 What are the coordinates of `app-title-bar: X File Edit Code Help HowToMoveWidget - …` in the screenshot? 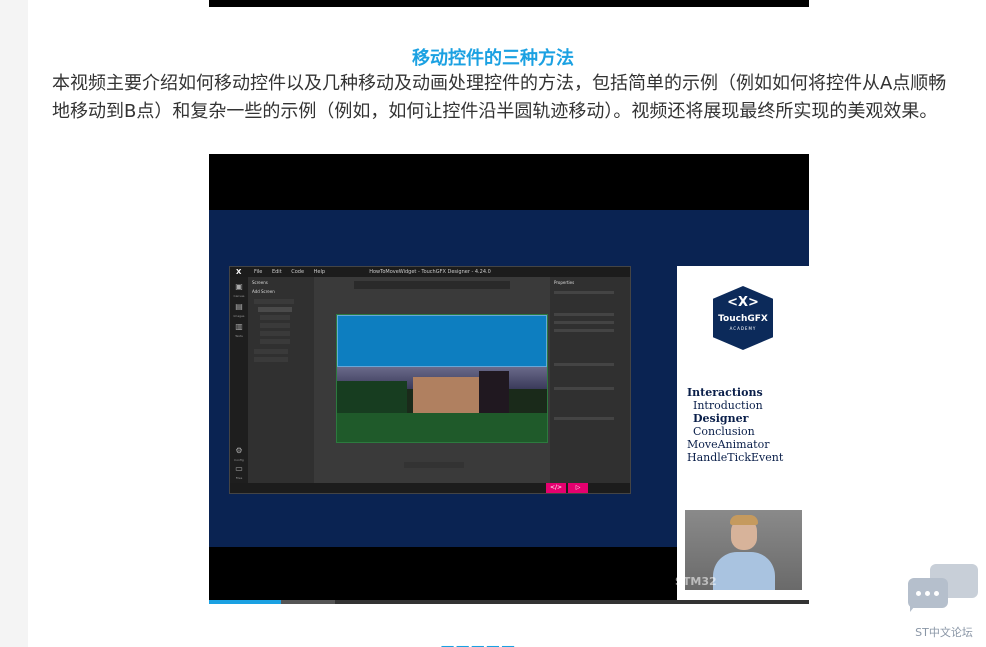 It's located at (430, 272).